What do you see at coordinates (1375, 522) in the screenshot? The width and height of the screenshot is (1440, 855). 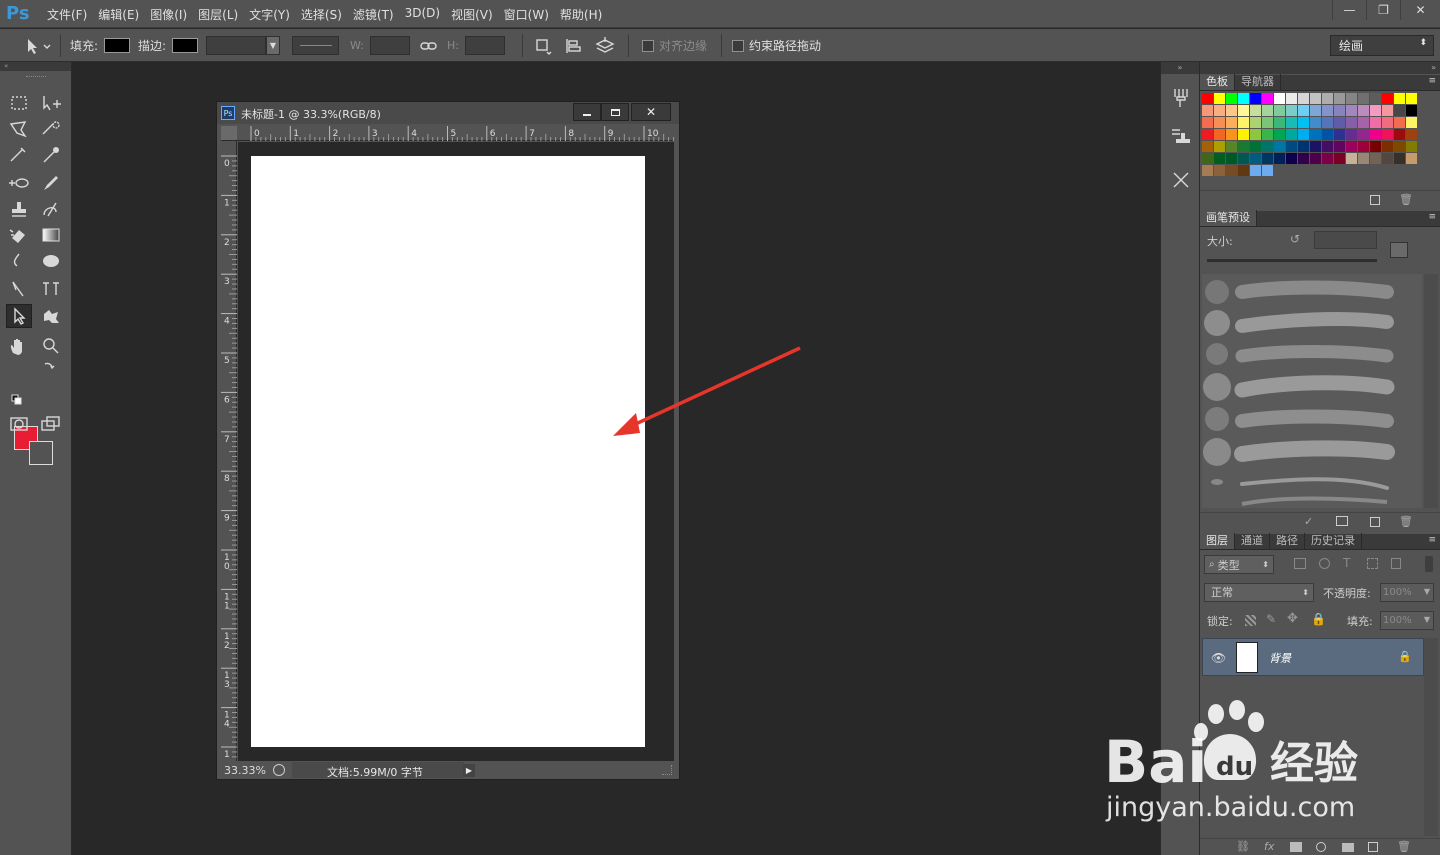 I see `new-preset-icon` at bounding box center [1375, 522].